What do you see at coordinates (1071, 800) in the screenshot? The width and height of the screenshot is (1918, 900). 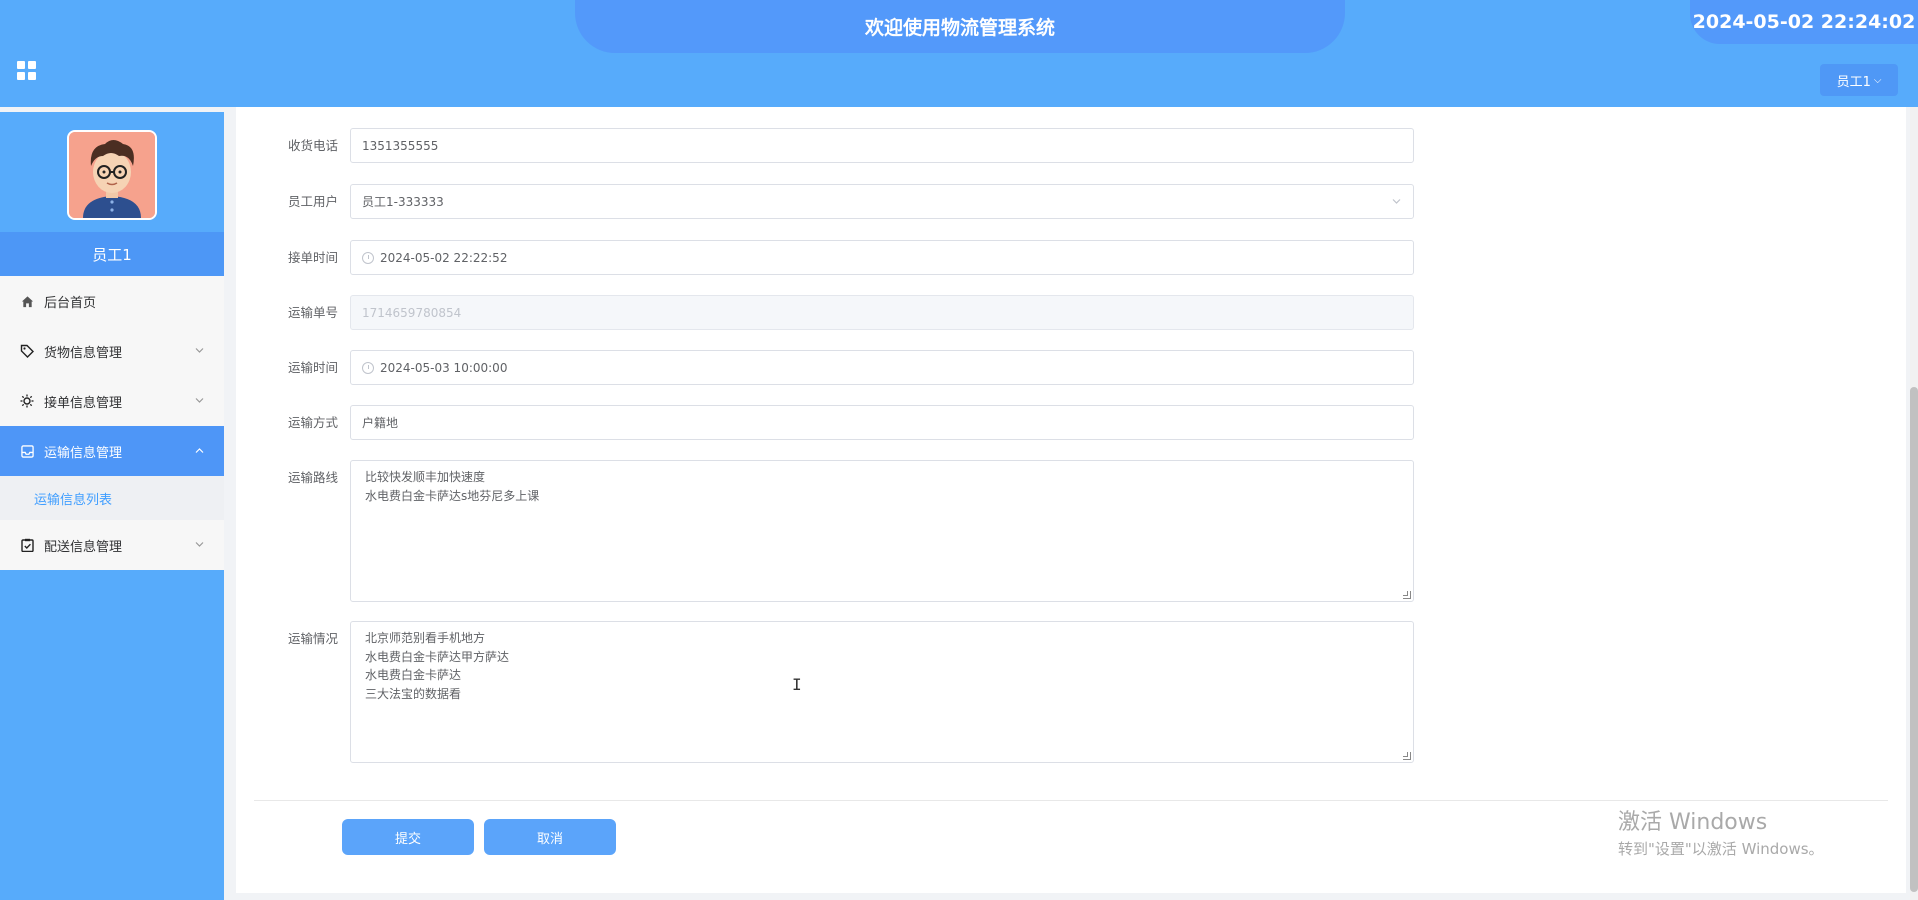 I see `form-divider` at bounding box center [1071, 800].